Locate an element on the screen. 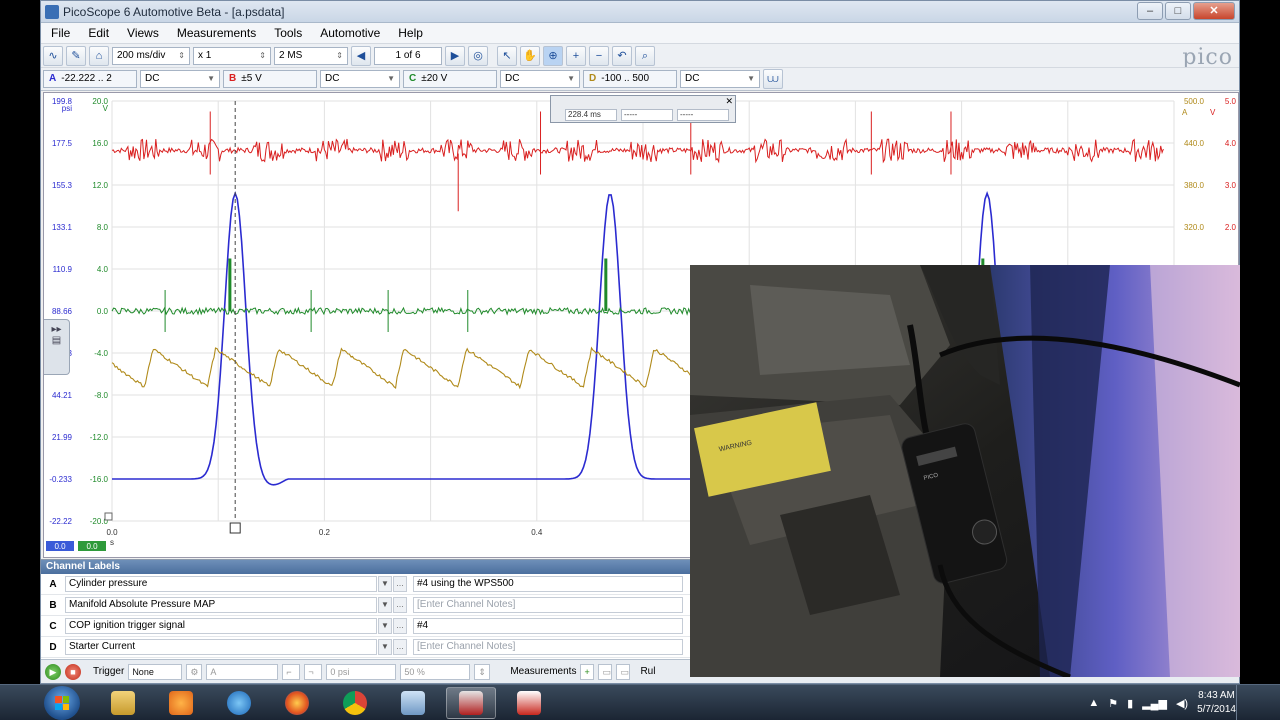  menu-views: Views is located at coordinates (143, 33).